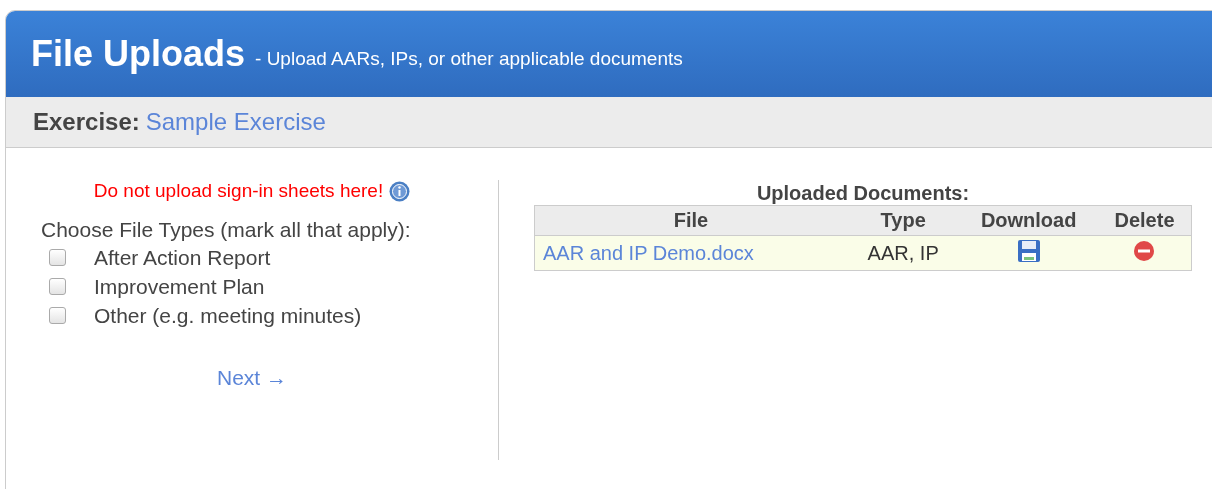  Describe the element at coordinates (690, 220) in the screenshot. I see `column-header: File` at that location.